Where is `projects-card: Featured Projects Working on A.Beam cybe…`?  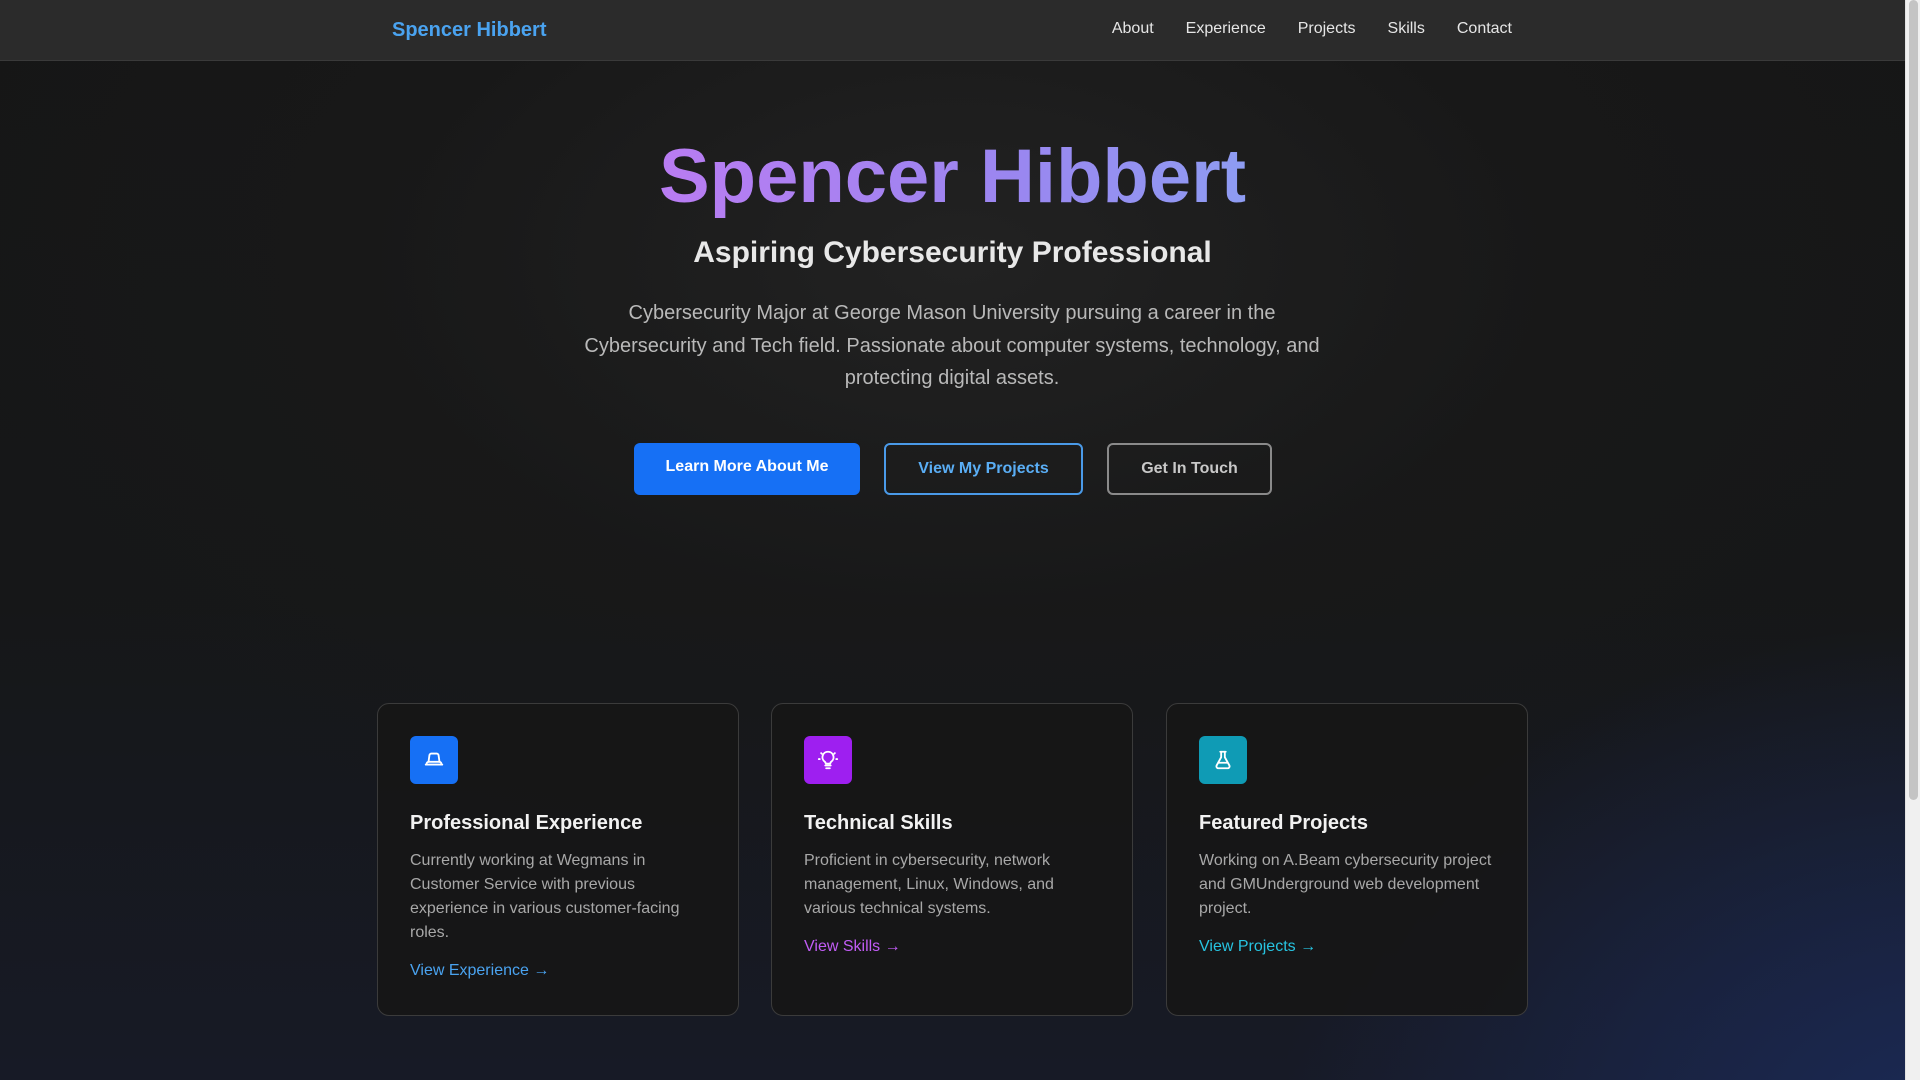 projects-card: Featured Projects Working on A.Beam cybe… is located at coordinates (1347, 859).